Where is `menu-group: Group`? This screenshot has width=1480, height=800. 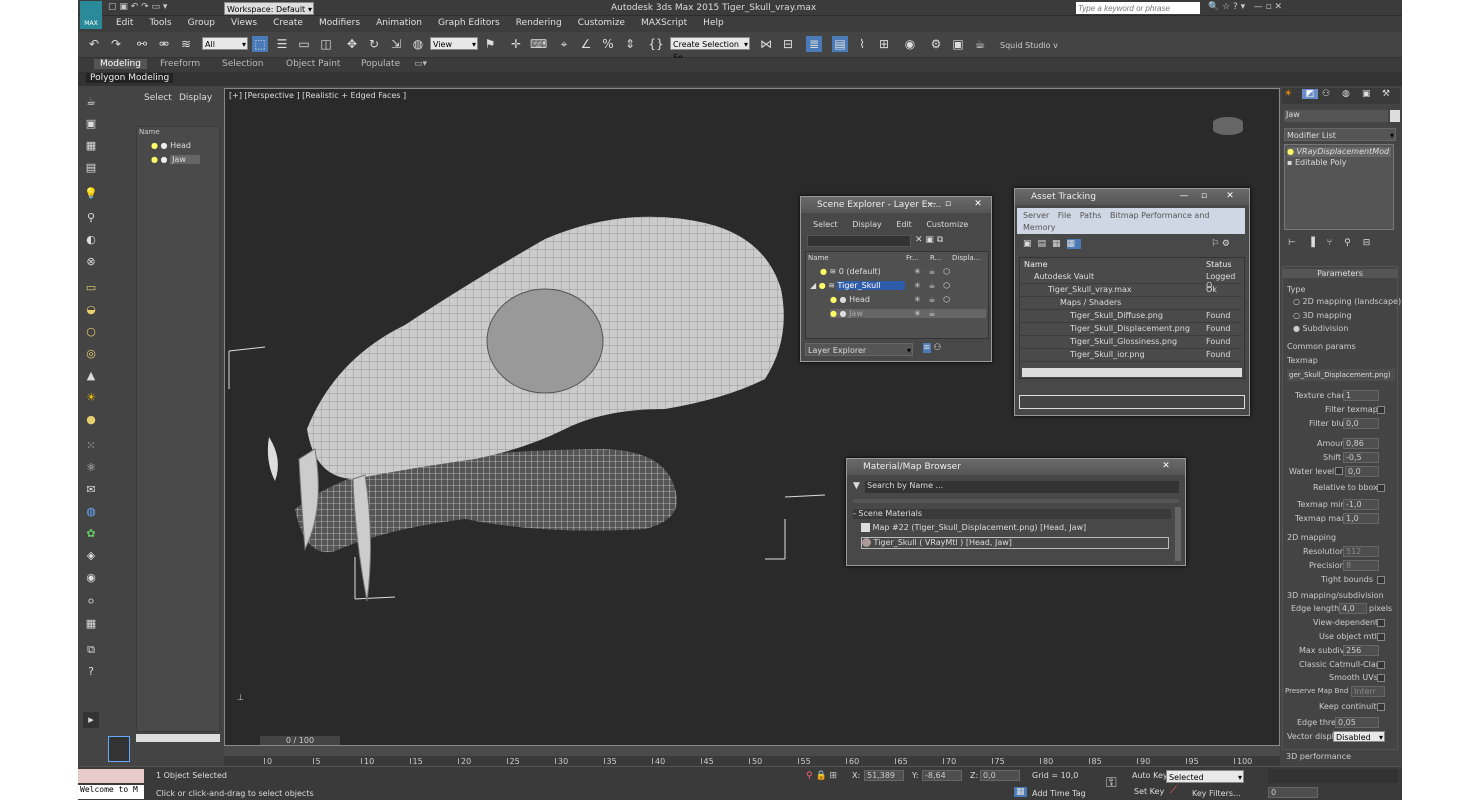
menu-group: Group is located at coordinates (201, 23).